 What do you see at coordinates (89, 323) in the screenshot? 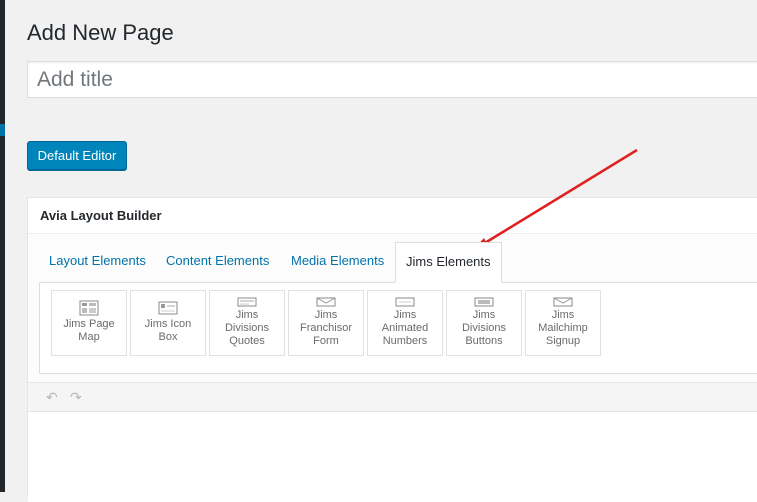
I see `element-jims-page-map: Jims Page Map` at bounding box center [89, 323].